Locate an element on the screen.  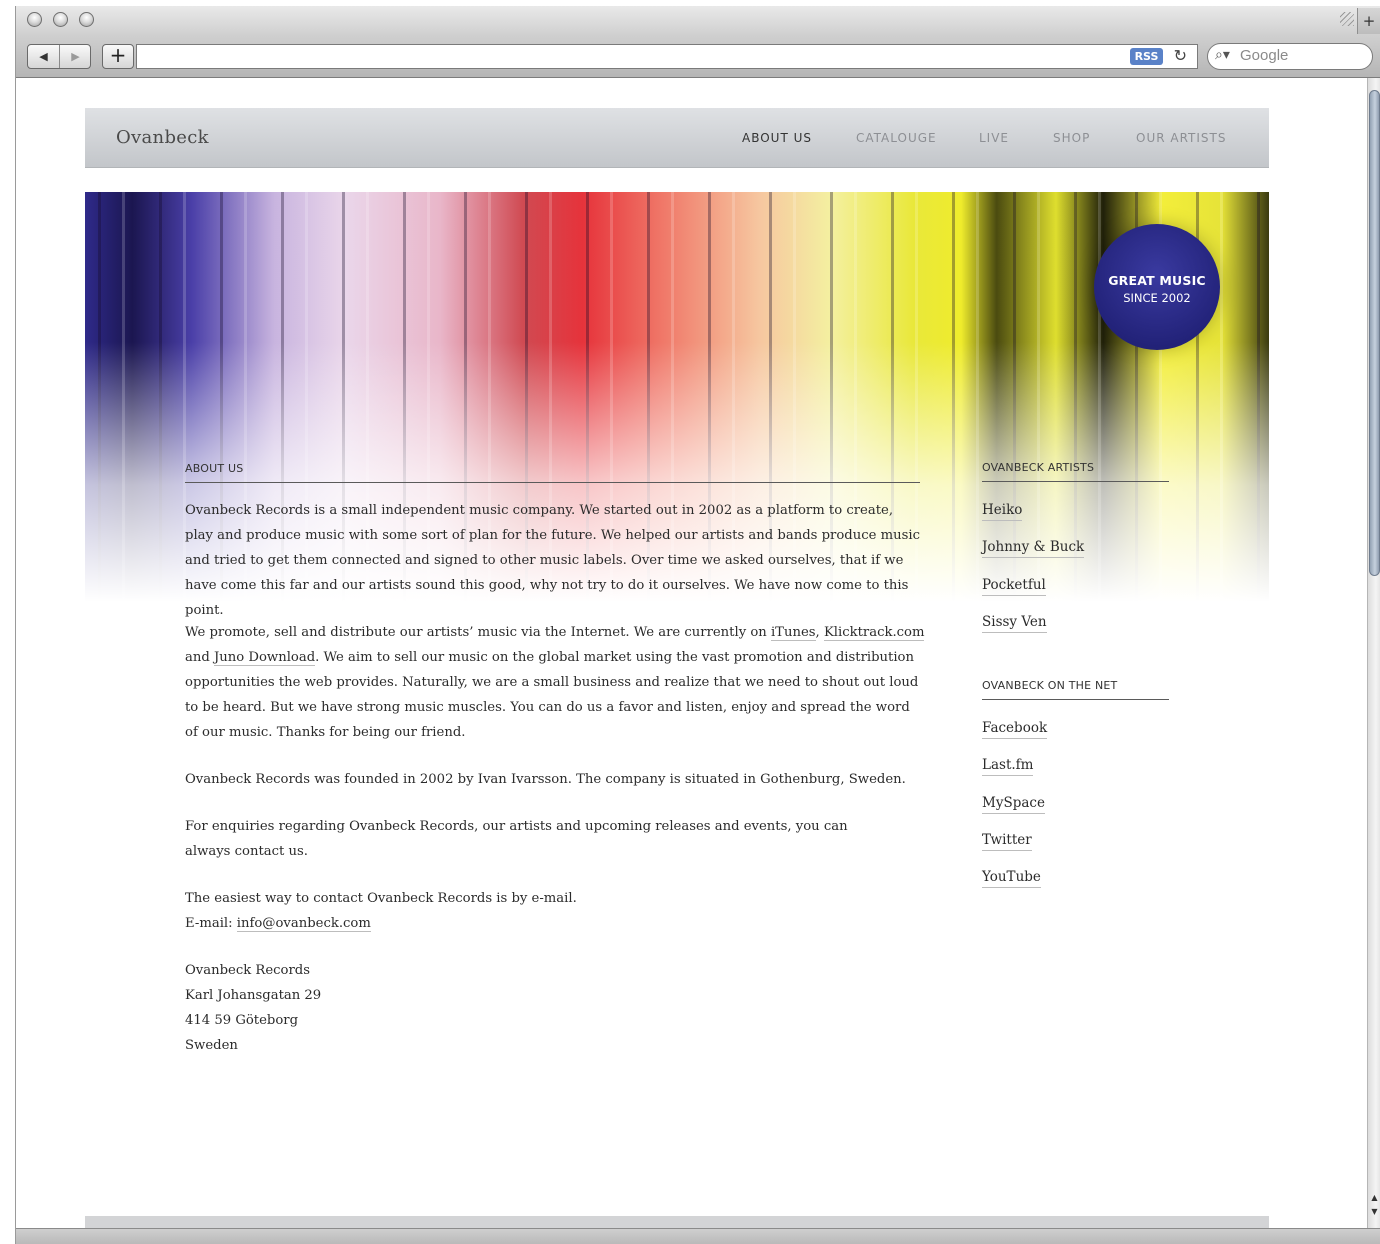
close-window-button is located at coordinates (34, 19).